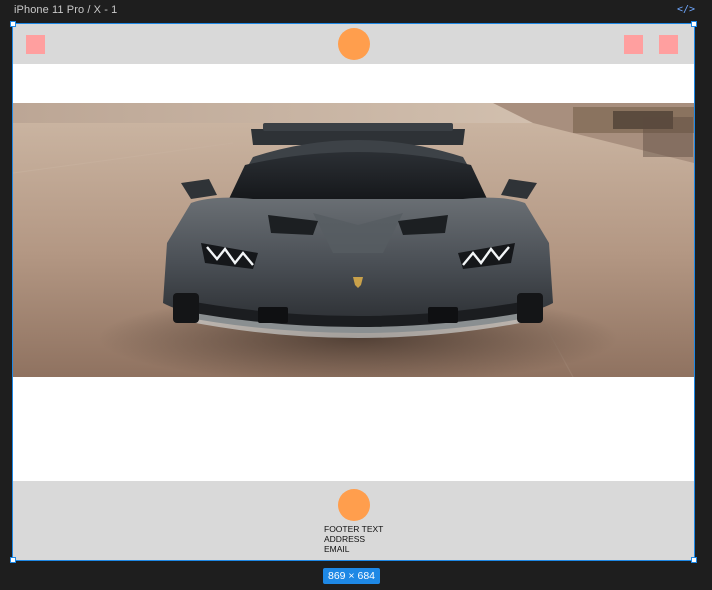 The image size is (712, 590). What do you see at coordinates (345, 539) in the screenshot?
I see `footer-line-address: ADDRESS` at bounding box center [345, 539].